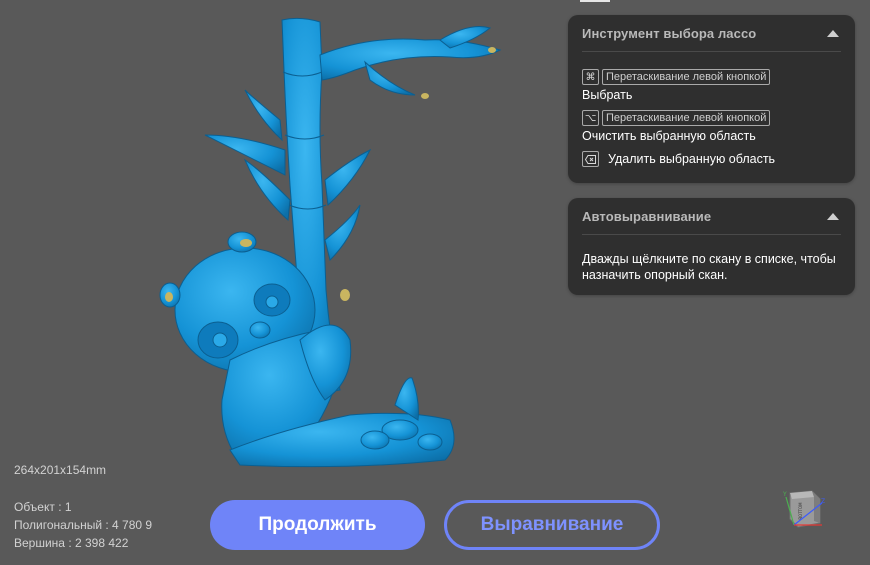  What do you see at coordinates (800, 511) in the screenshot?
I see `view-cube-face-label: BOTTOM` at bounding box center [800, 511].